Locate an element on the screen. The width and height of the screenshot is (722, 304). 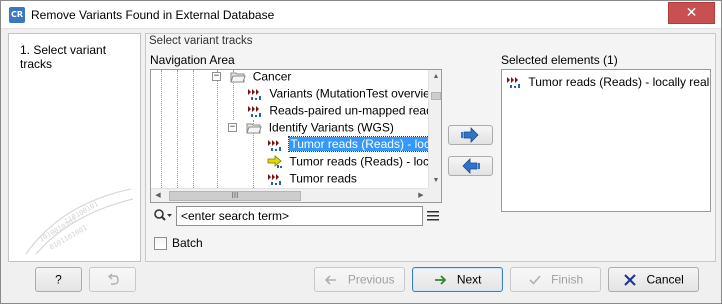
remove-from-selected-button is located at coordinates (470, 166).